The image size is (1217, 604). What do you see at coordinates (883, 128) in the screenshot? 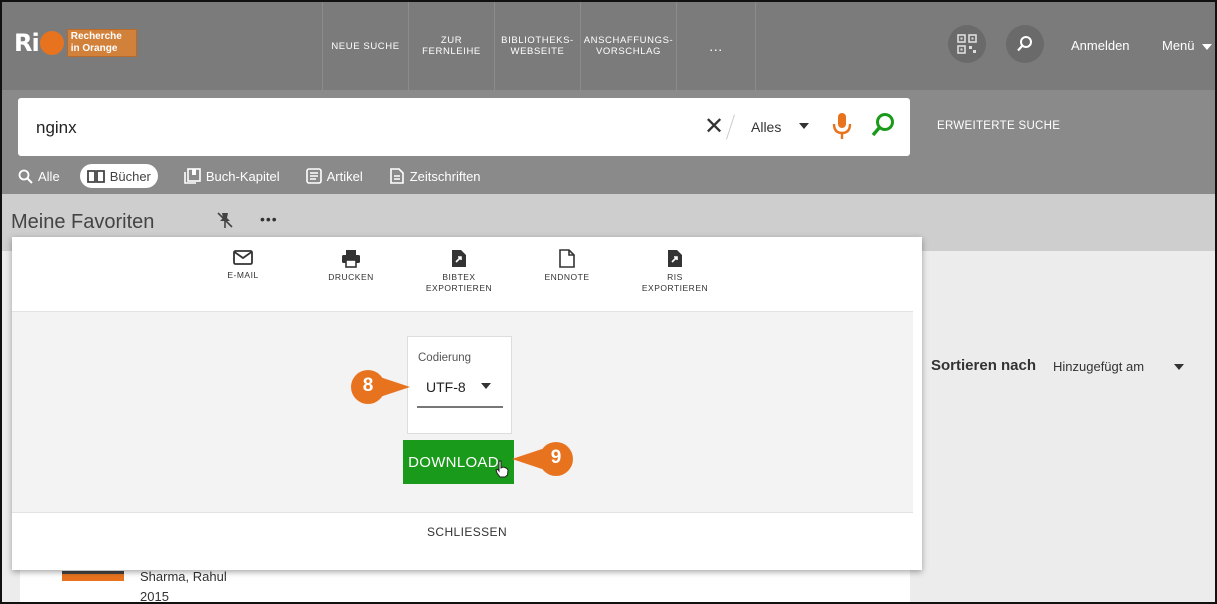
I see `search-submit-icon` at bounding box center [883, 128].